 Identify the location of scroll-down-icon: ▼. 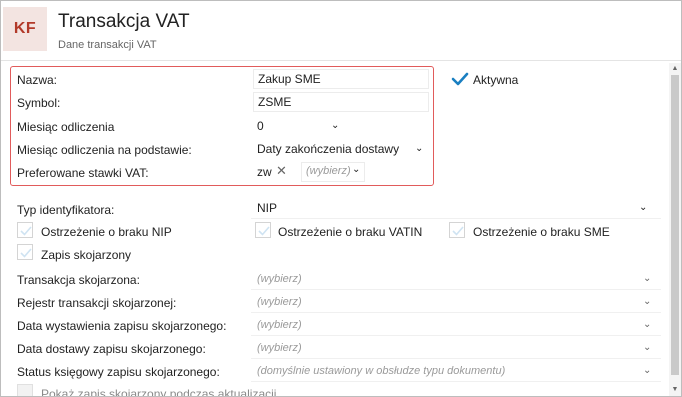
(675, 390).